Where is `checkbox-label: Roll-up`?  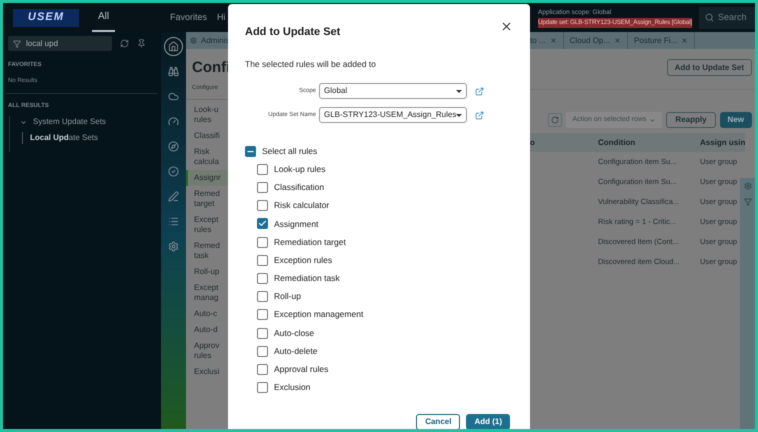
checkbox-label: Roll-up is located at coordinates (287, 297).